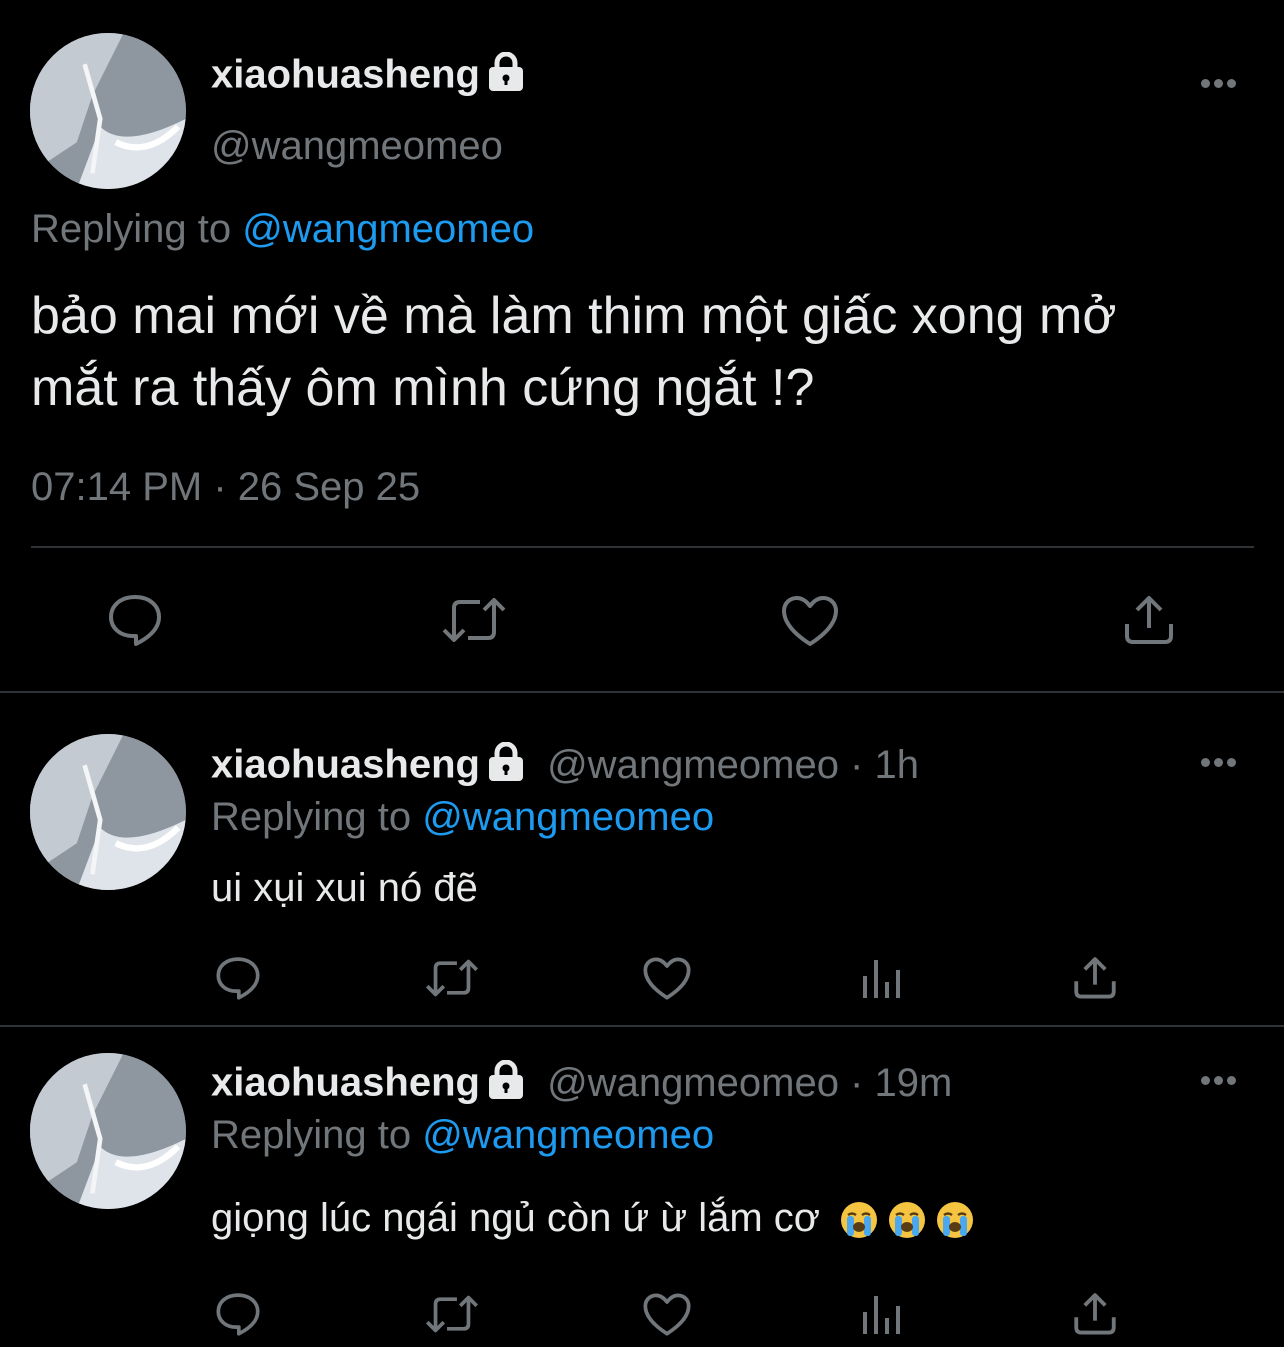 The width and height of the screenshot is (1284, 1347). I want to click on reply-header: xiaohuasheng @wangmeomeo · 1h, so click(565, 766).